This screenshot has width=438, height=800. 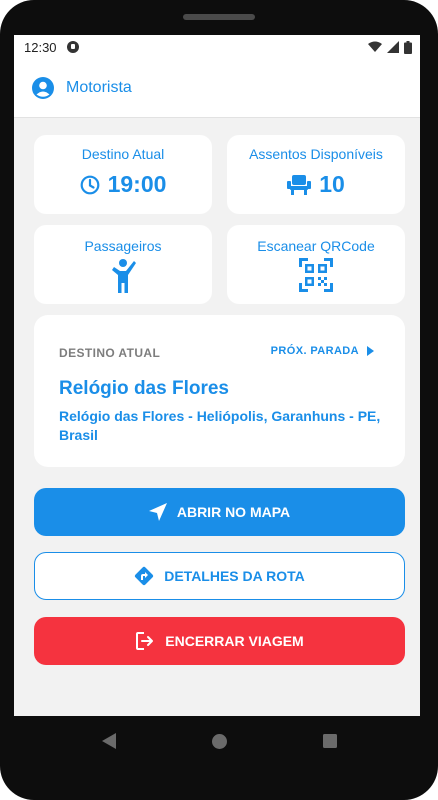 I want to click on status-bar: 12:30, so click(x=217, y=47).